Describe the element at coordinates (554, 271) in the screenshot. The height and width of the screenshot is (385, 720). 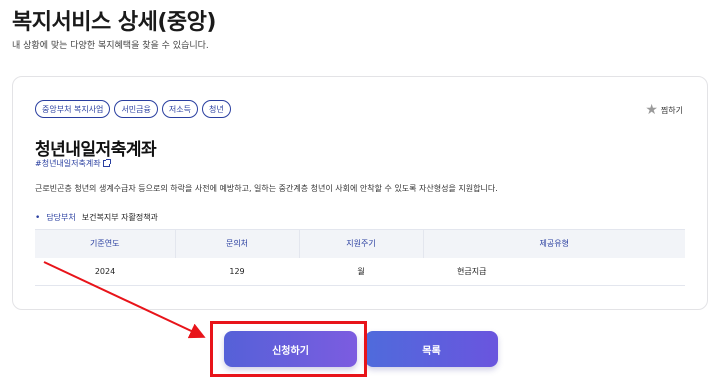
I see `table-cell-type: 현금지급` at that location.